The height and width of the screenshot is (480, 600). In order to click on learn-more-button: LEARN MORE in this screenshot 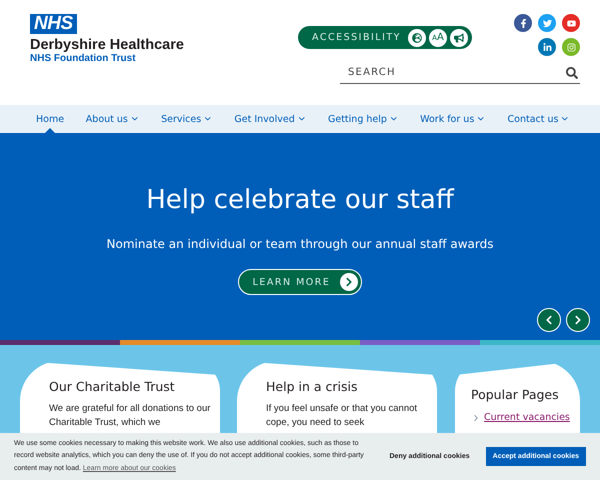, I will do `click(300, 282)`.